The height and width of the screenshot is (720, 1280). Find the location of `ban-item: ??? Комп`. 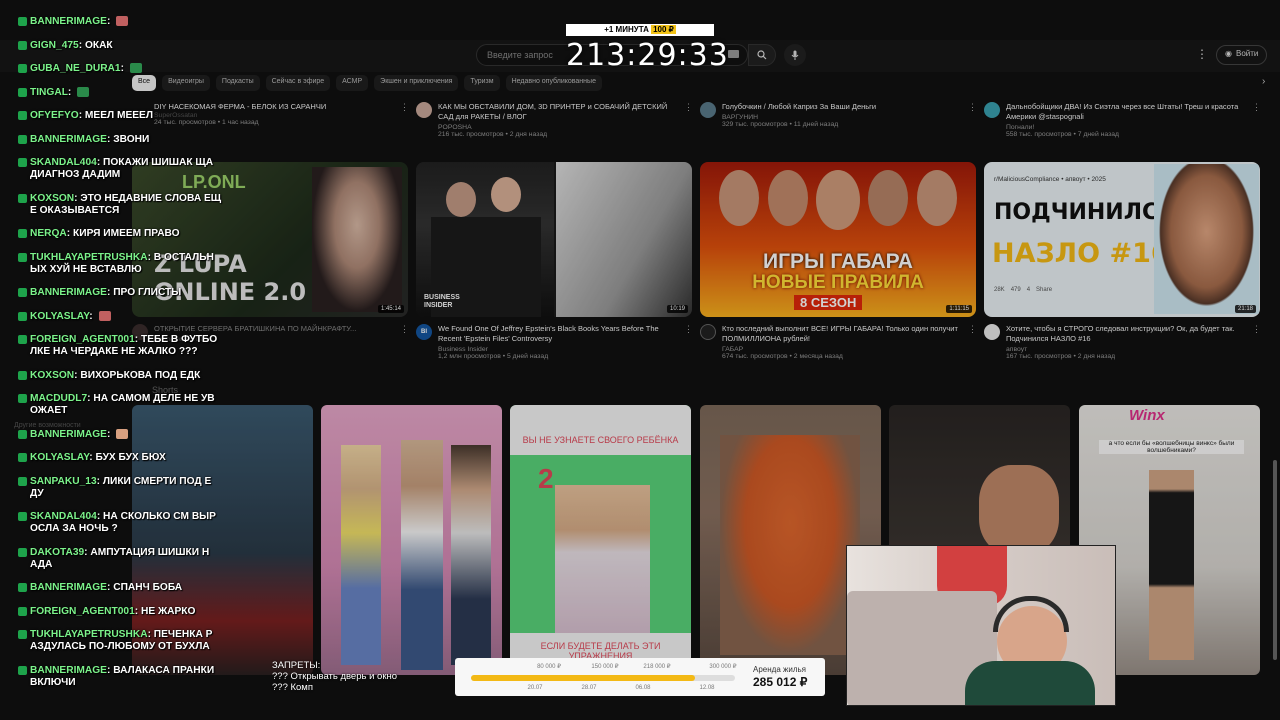

ban-item: ??? Комп is located at coordinates (292, 687).